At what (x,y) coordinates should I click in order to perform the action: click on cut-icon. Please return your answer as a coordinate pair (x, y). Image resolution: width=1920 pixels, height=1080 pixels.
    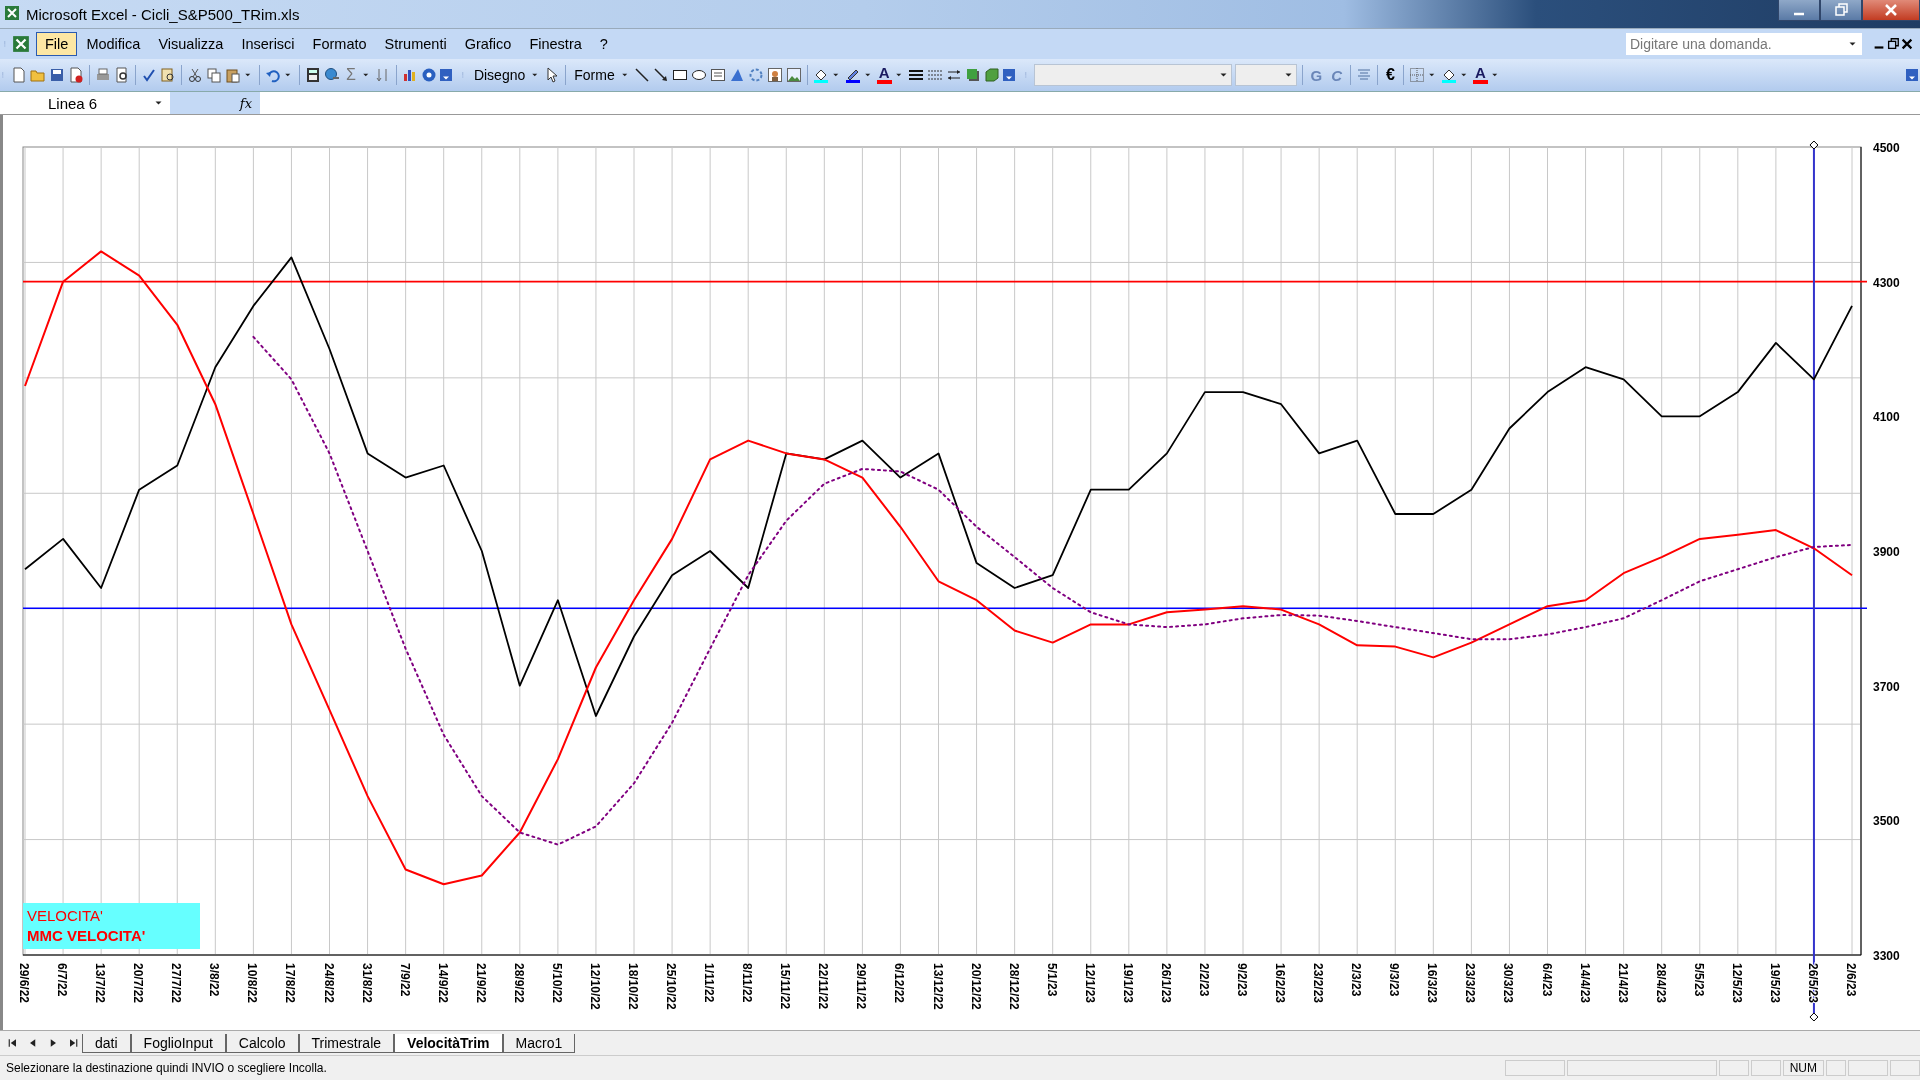
    Looking at the image, I should click on (195, 75).